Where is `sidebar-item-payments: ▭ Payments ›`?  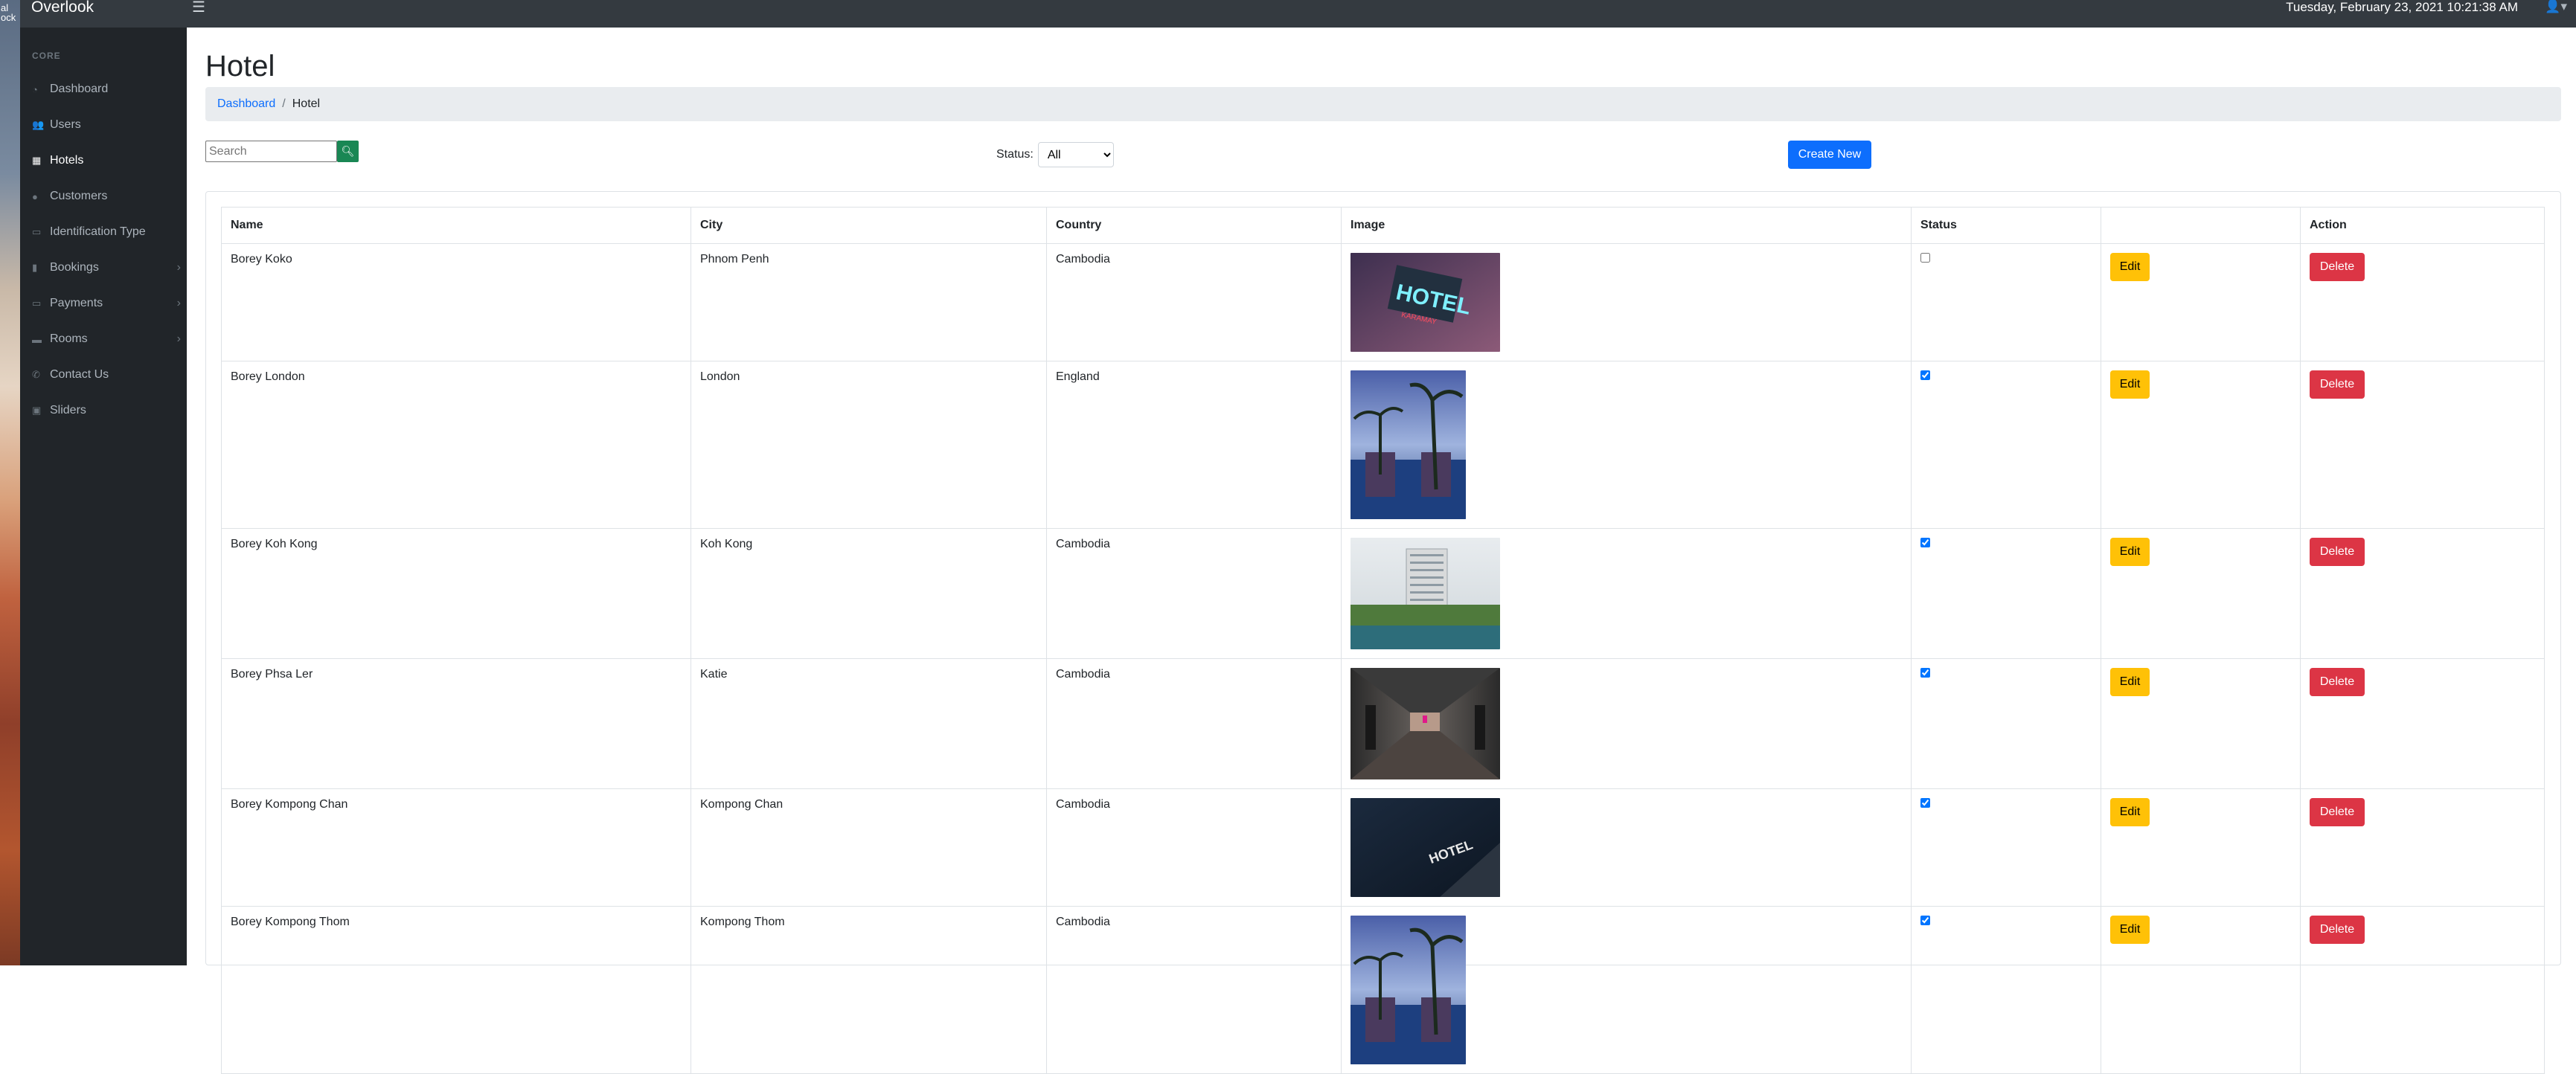 sidebar-item-payments: ▭ Payments › is located at coordinates (107, 303).